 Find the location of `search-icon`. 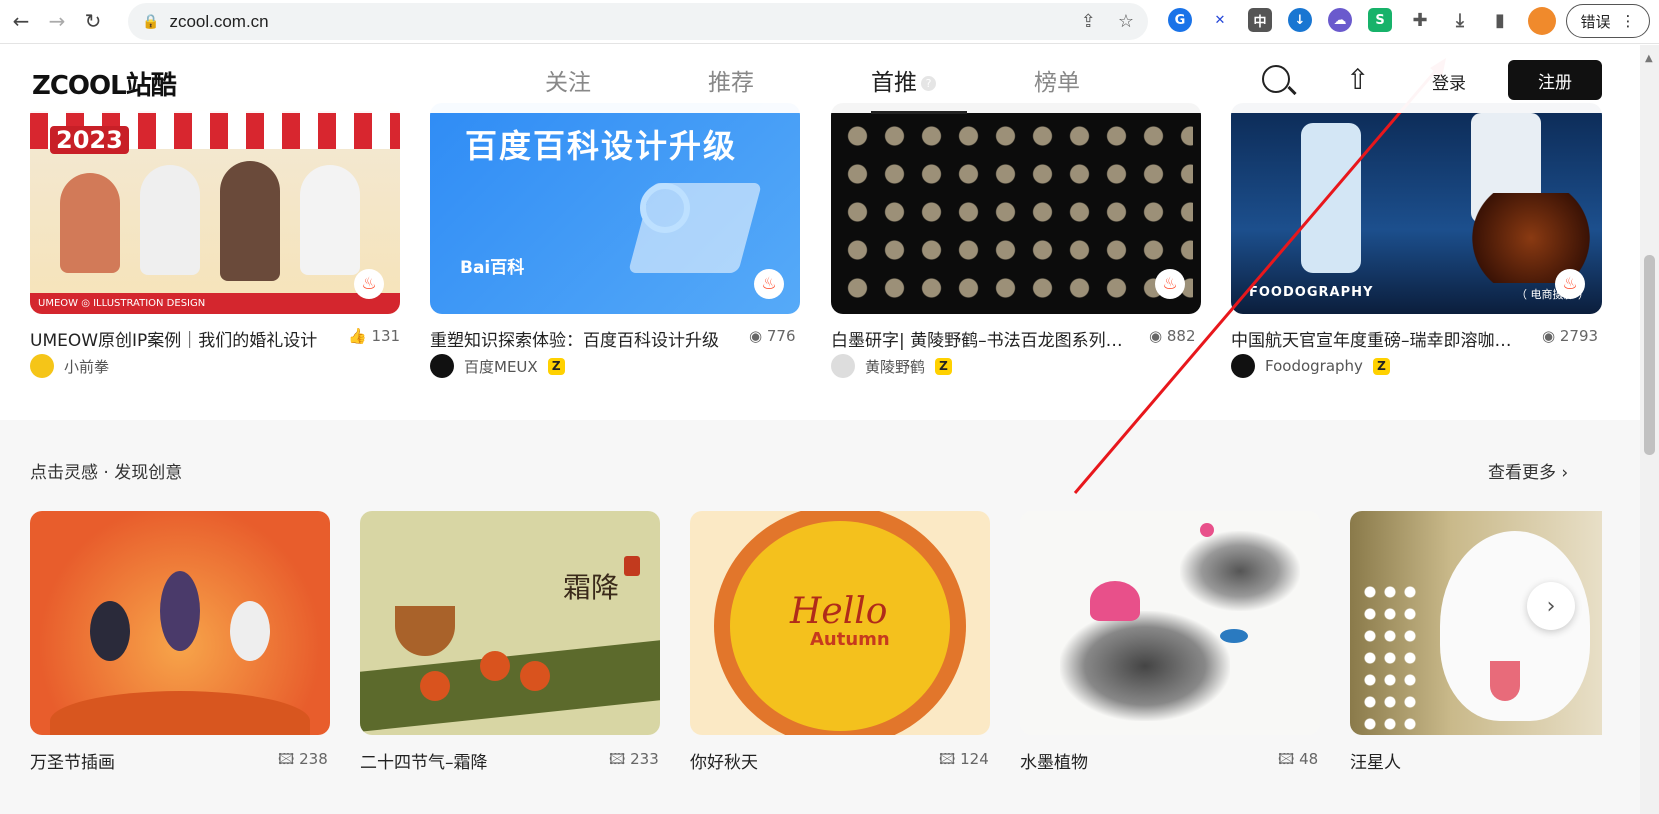

search-icon is located at coordinates (1276, 79).